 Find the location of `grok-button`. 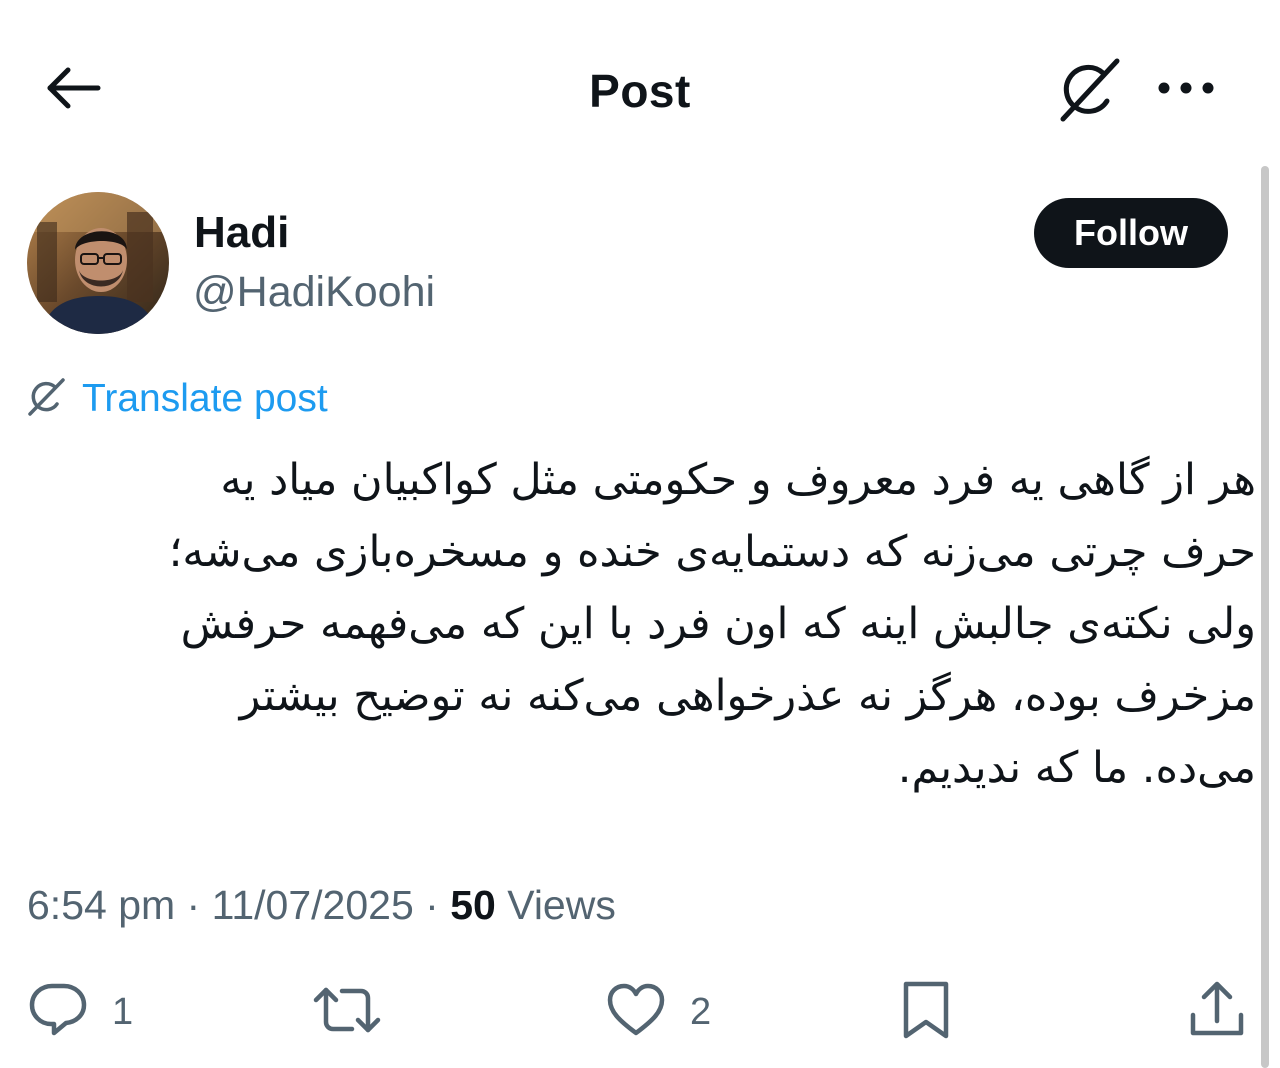

grok-button is located at coordinates (1088, 92).